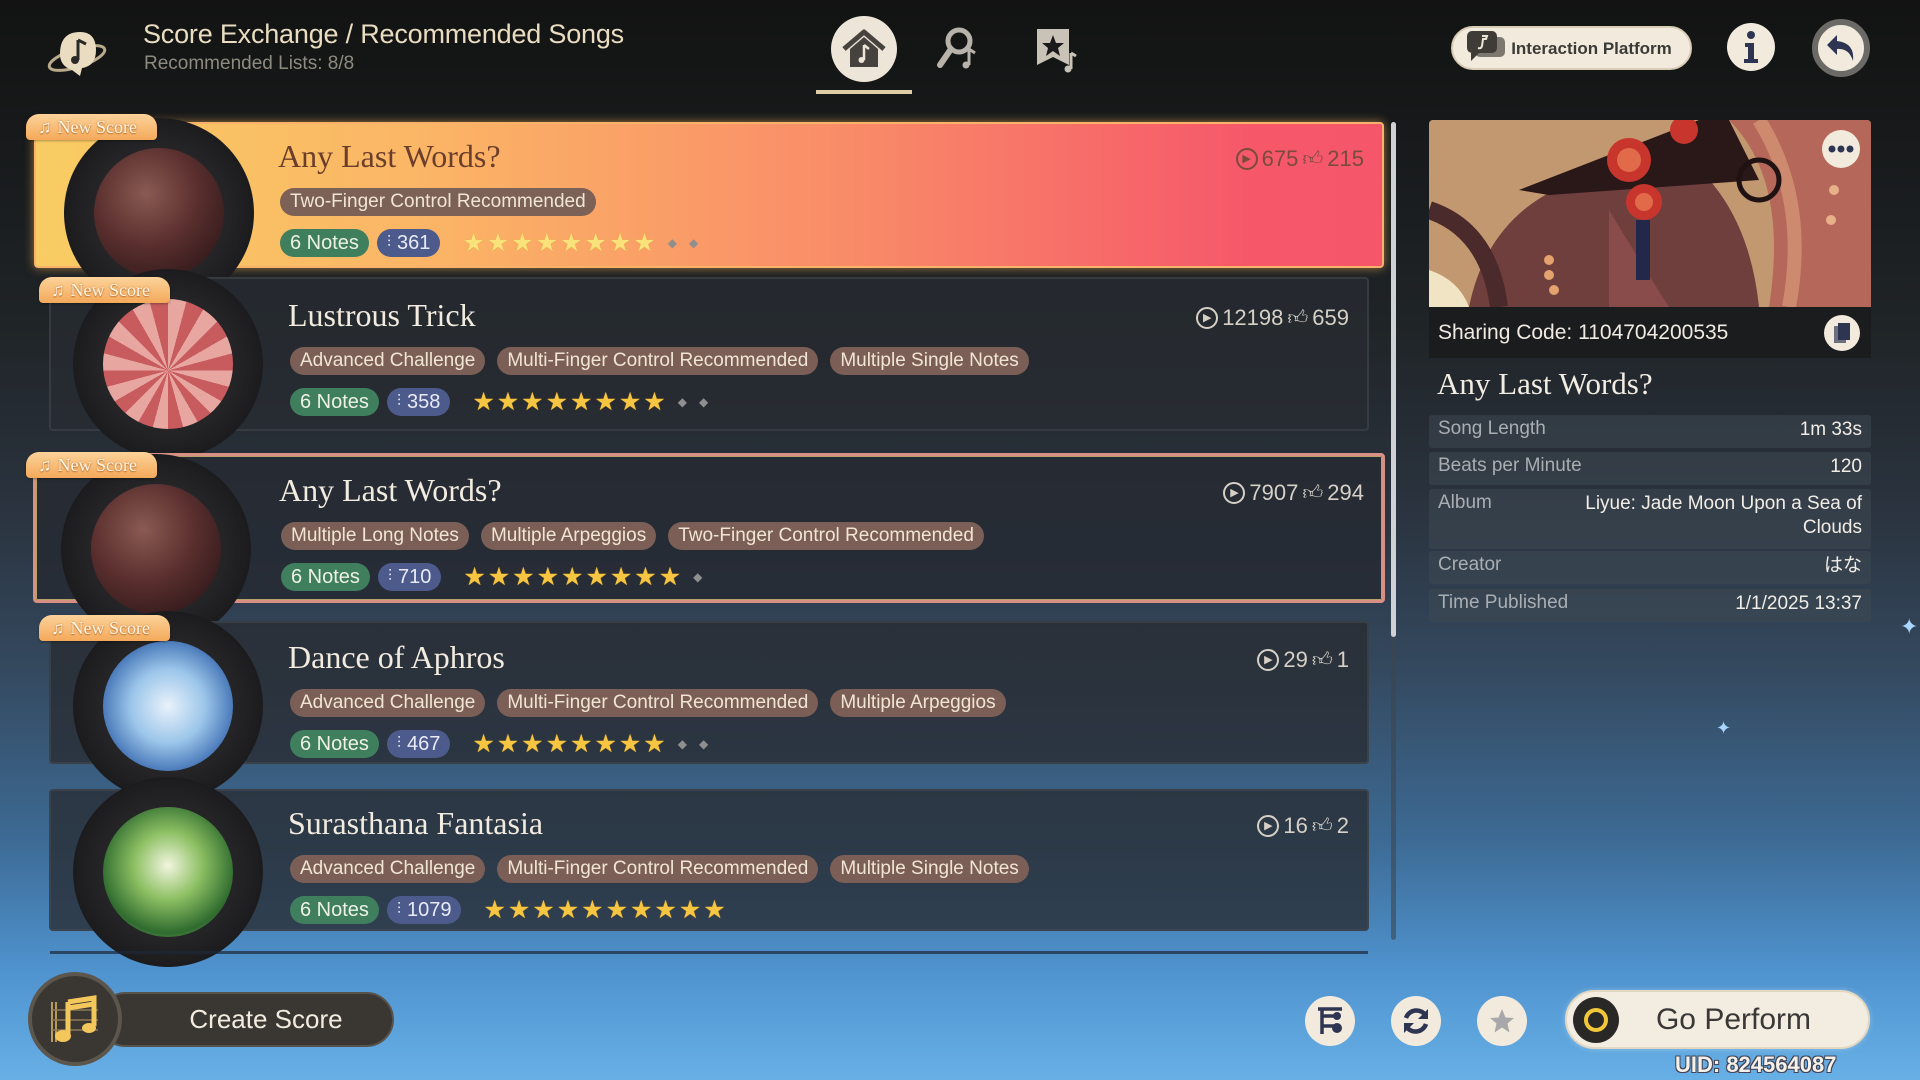  I want to click on star-icon, so click(1502, 1021).